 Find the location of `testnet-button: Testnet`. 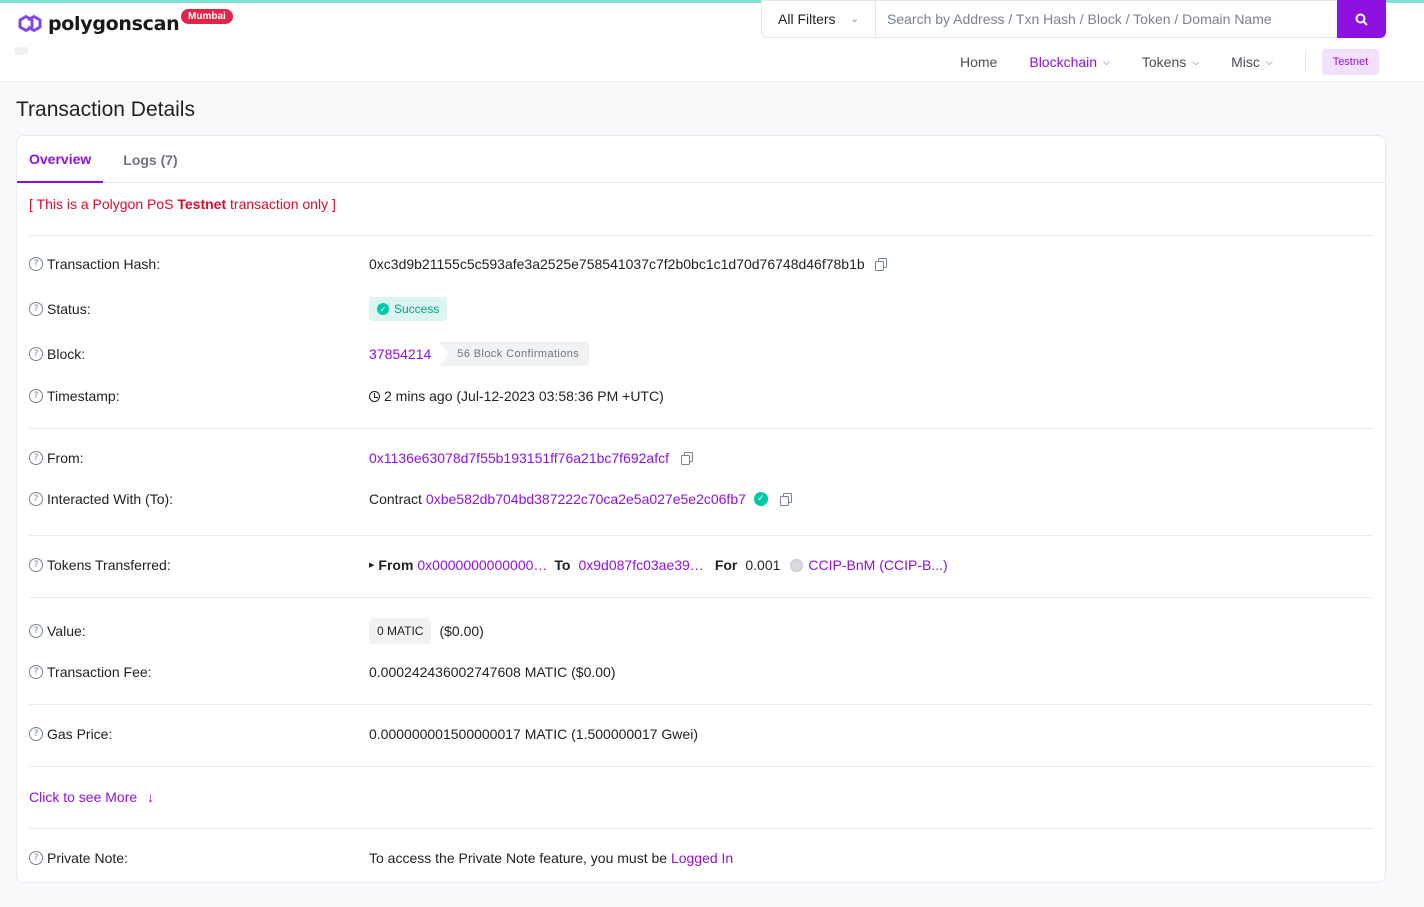

testnet-button: Testnet is located at coordinates (1350, 62).